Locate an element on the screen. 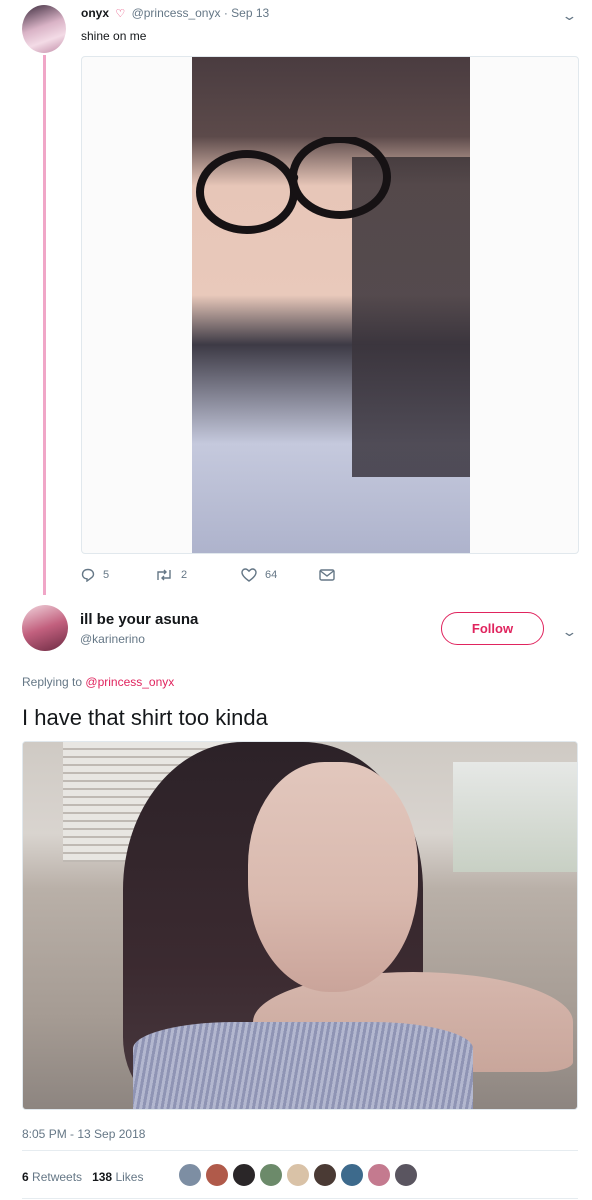  replying-prefix: Replying to is located at coordinates (52, 682).